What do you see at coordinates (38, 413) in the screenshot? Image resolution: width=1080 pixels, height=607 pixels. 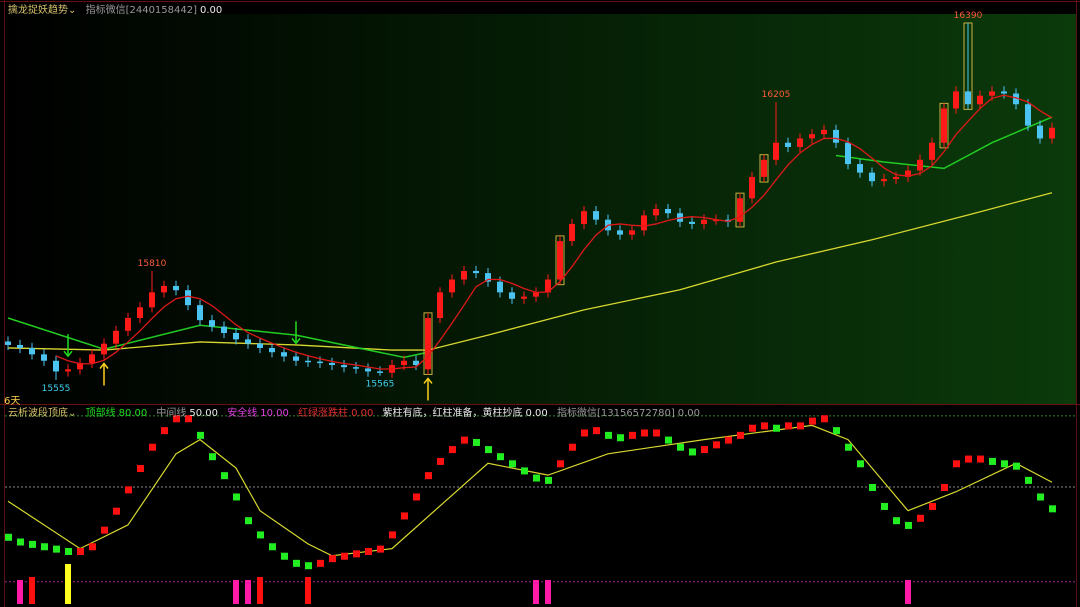 I see `indicator-name: 云析波段顶底` at bounding box center [38, 413].